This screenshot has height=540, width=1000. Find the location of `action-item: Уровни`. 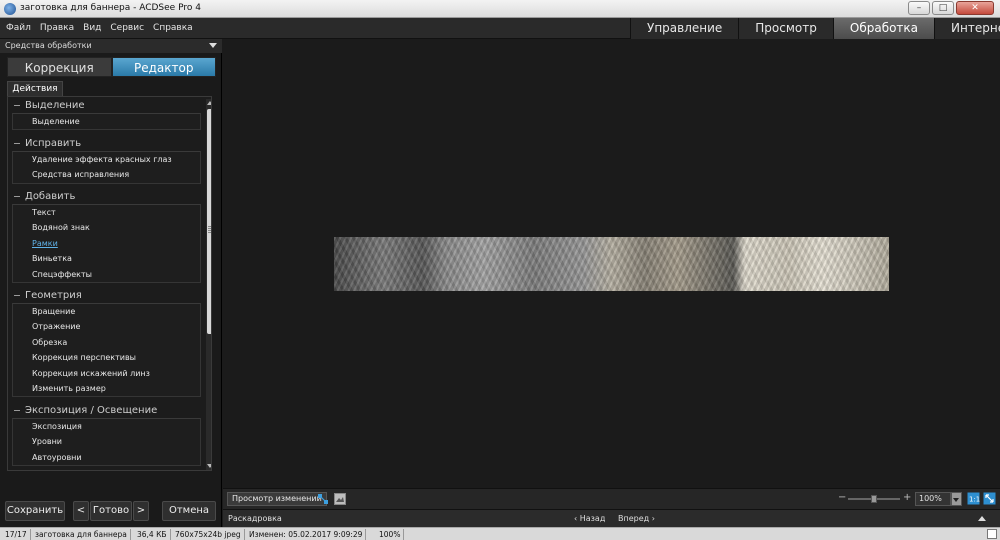

action-item: Уровни is located at coordinates (106, 441).